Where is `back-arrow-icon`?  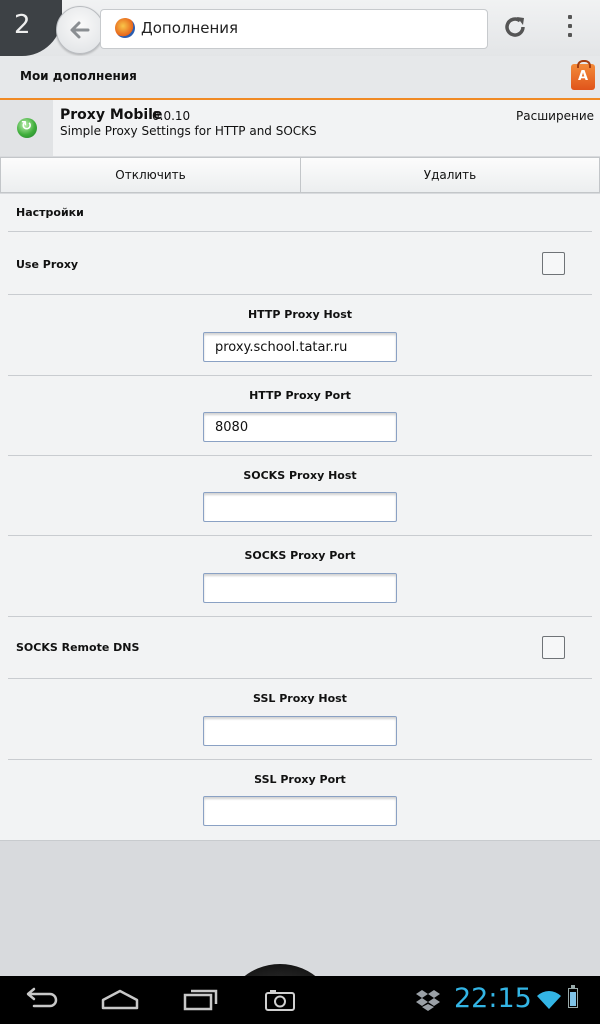
back-arrow-icon is located at coordinates (80, 30).